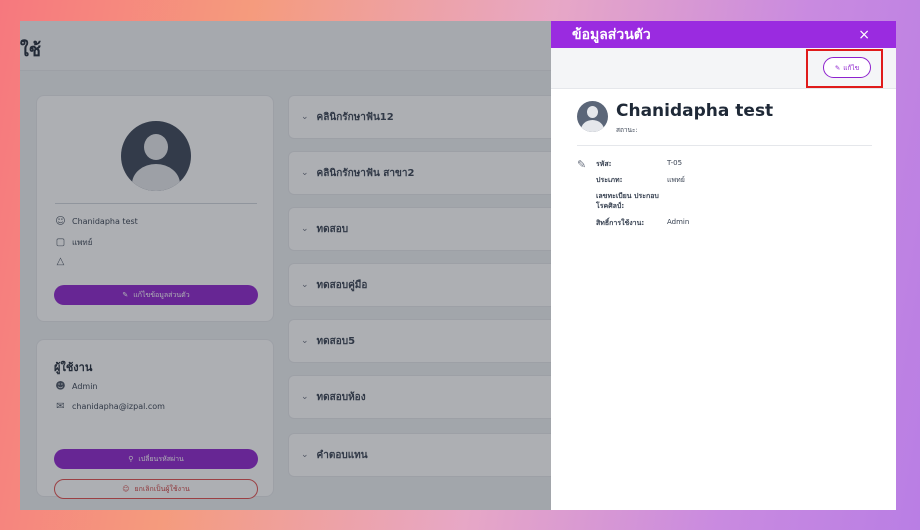  I want to click on clinic-item: ⌄ ทดสอบห้อง, so click(423, 397).